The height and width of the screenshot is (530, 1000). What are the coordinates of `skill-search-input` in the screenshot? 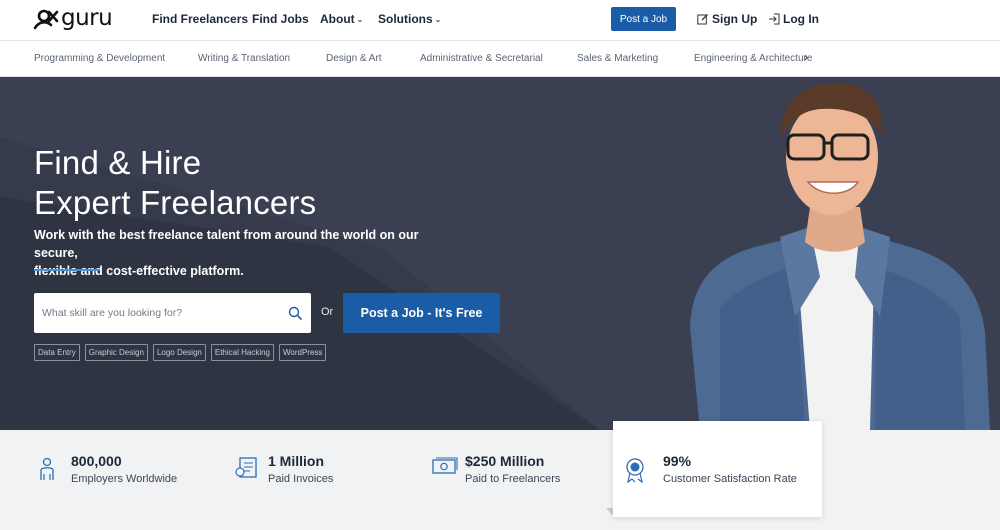 It's located at (162, 313).